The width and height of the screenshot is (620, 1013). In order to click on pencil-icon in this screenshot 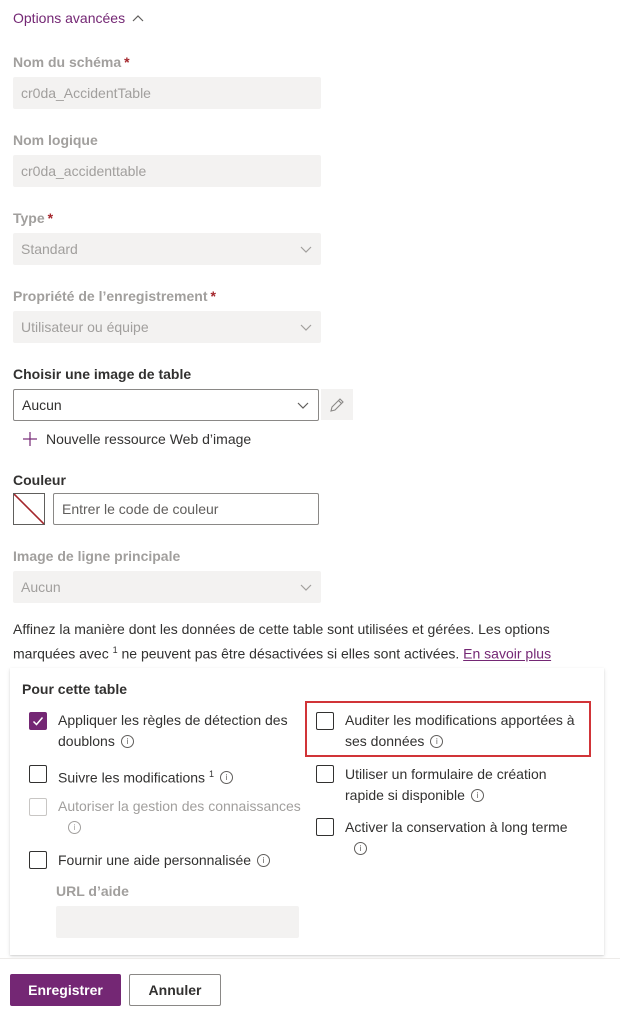, I will do `click(337, 404)`.